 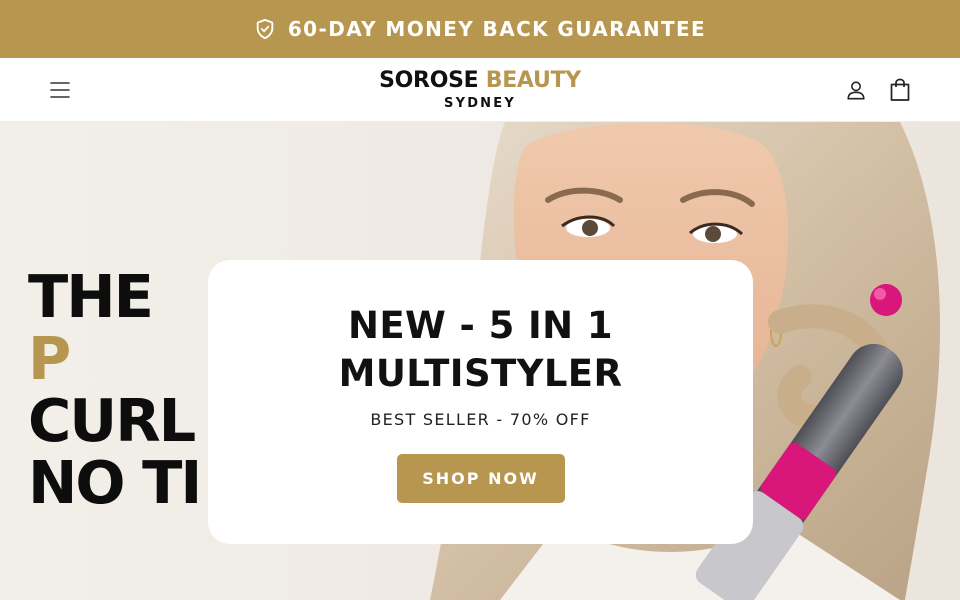 What do you see at coordinates (480, 325) in the screenshot?
I see `promo-title-line1: NEW - 5 IN 1` at bounding box center [480, 325].